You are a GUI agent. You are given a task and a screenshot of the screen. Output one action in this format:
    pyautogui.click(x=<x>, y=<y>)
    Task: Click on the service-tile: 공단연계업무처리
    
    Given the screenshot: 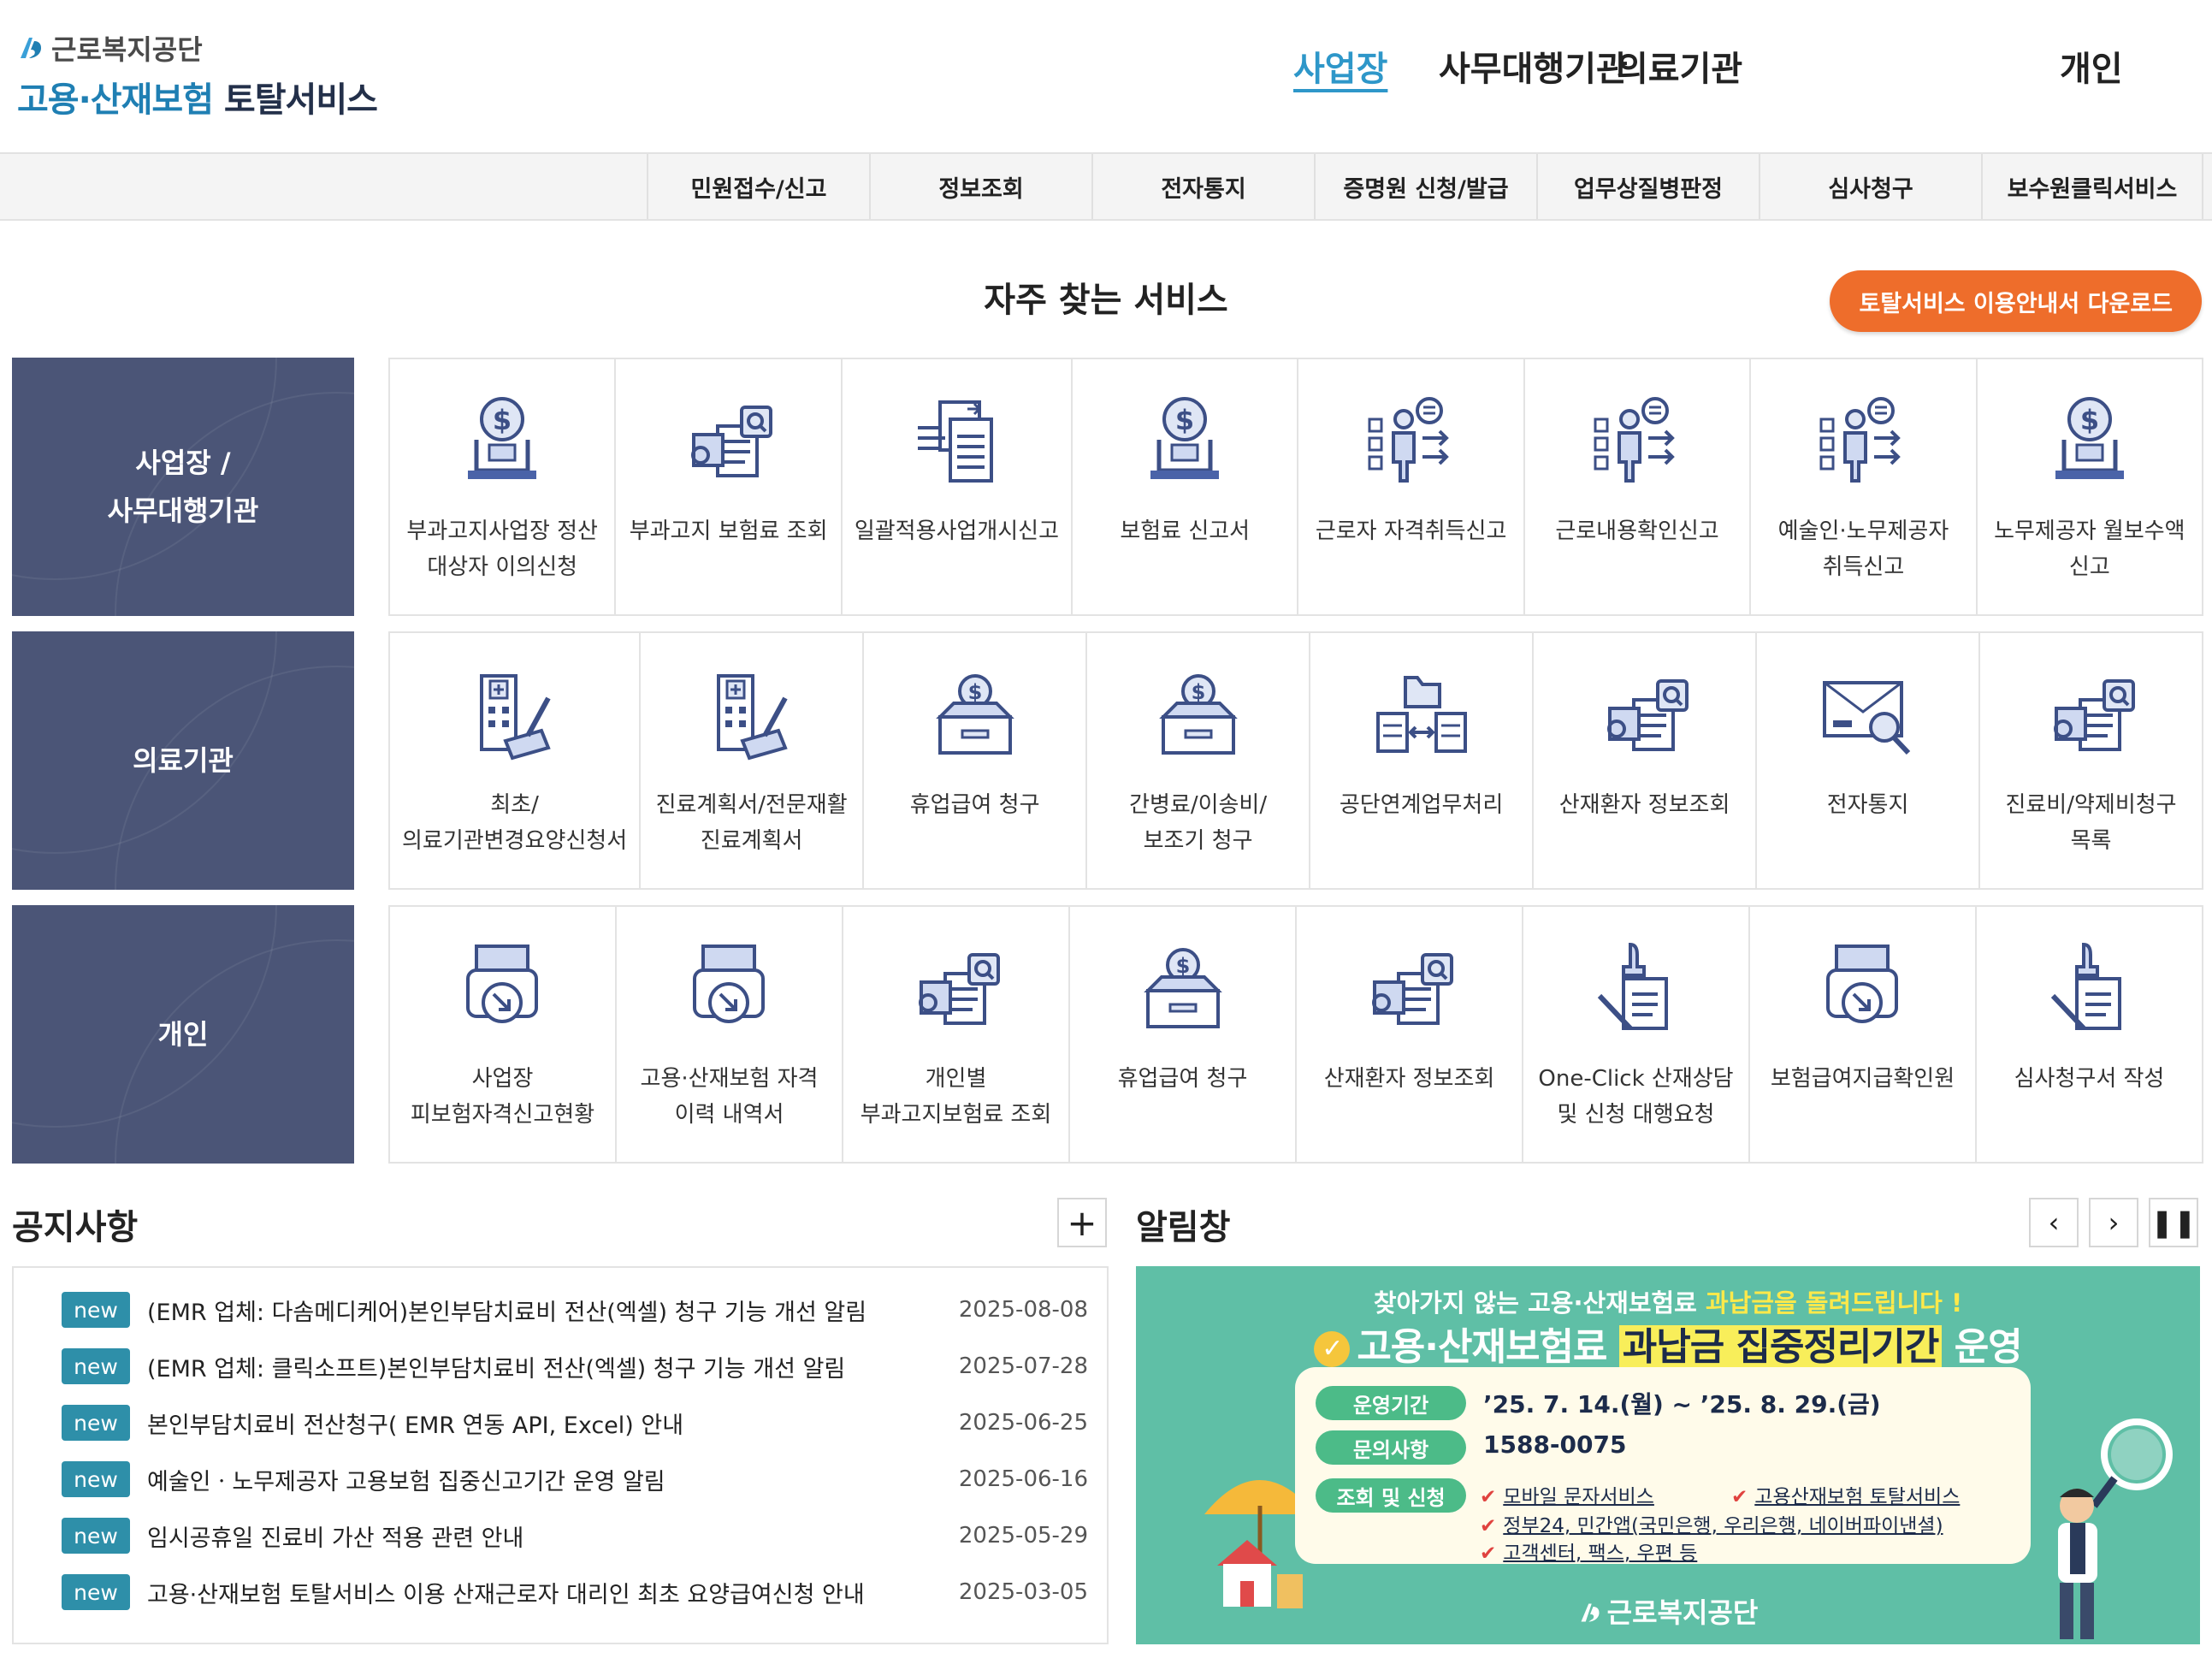 What is the action you would take?
    pyautogui.click(x=1420, y=760)
    